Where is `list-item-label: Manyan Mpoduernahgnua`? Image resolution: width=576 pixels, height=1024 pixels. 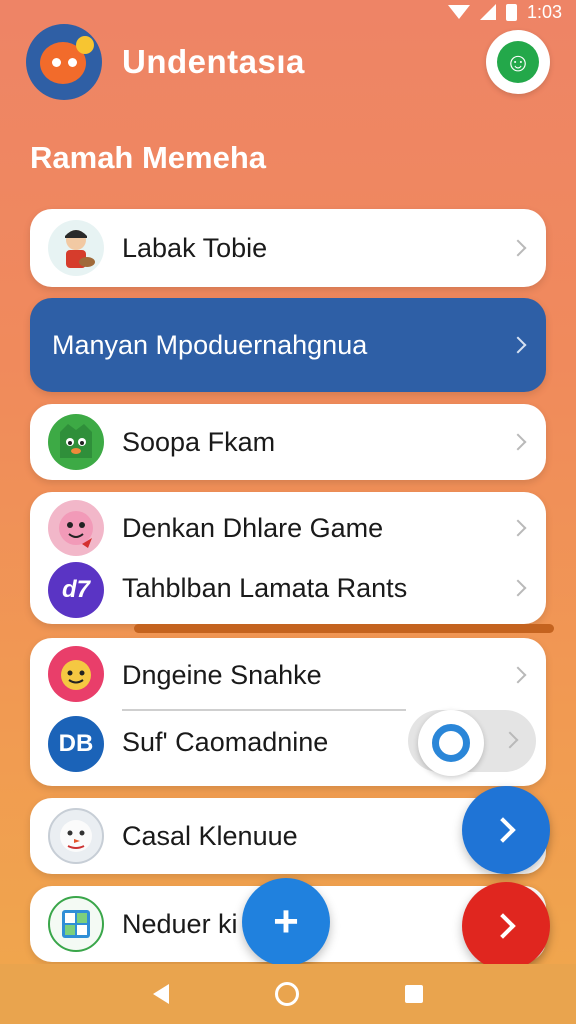 list-item-label: Manyan Mpoduernahgnua is located at coordinates (210, 345).